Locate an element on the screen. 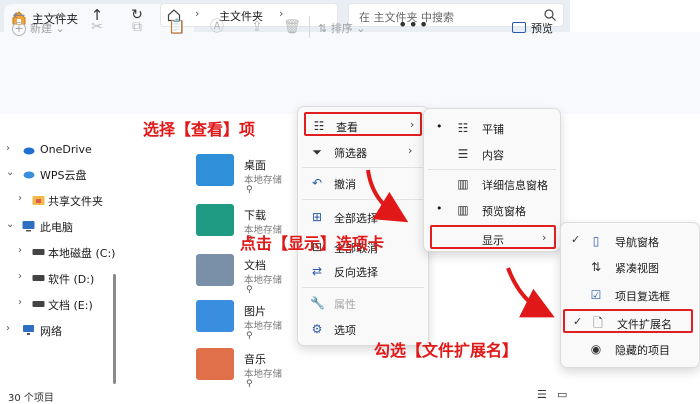 The height and width of the screenshot is (404, 700). annotation-step3: 勾选【文件扩展名】 is located at coordinates (446, 350).